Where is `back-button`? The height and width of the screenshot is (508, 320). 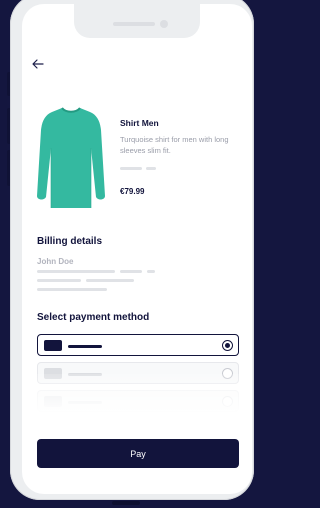 back-button is located at coordinates (38, 64).